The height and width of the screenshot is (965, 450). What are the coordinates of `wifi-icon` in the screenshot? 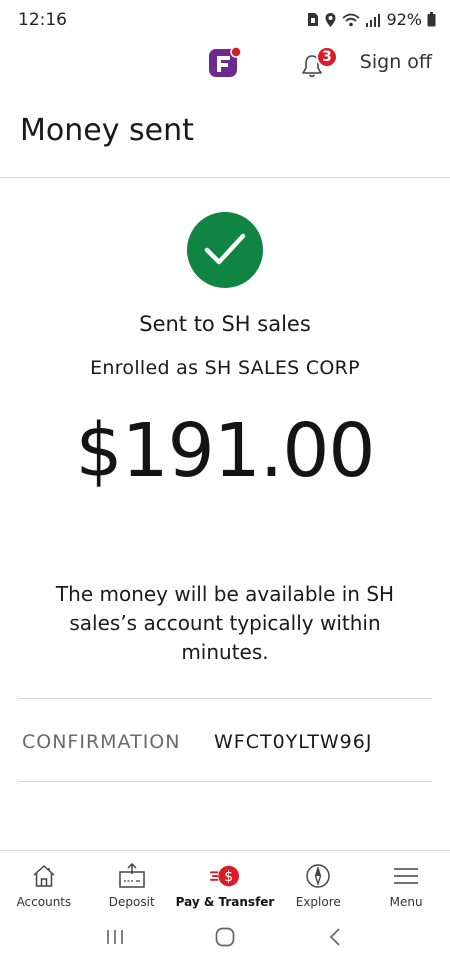 It's located at (351, 20).